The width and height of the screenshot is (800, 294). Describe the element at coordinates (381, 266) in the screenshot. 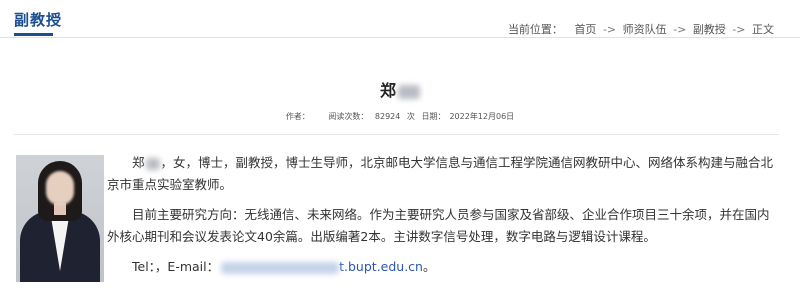

I see `email-domain: t.bupt.edu.cn` at that location.